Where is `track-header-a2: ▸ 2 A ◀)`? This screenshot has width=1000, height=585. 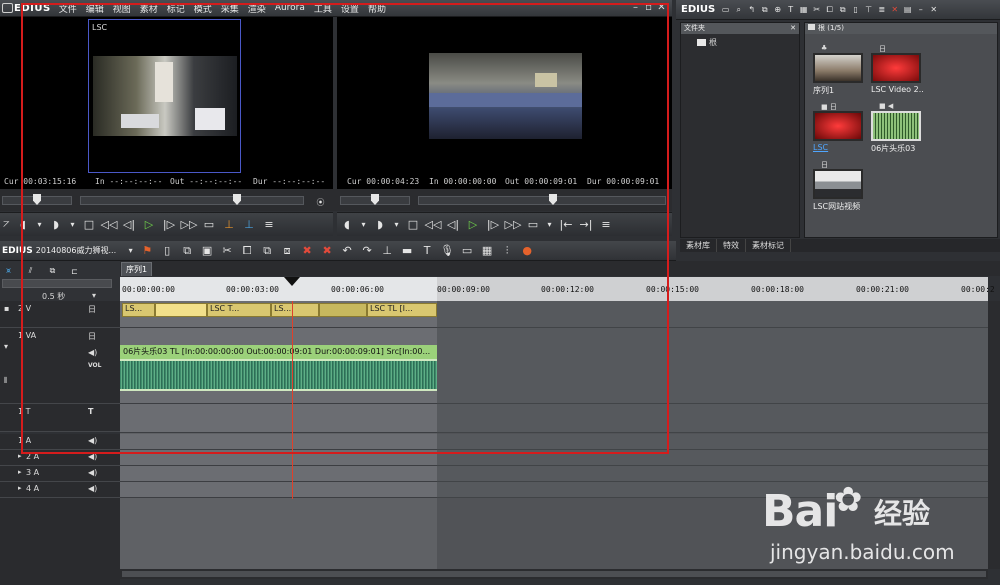 track-header-a2: ▸ 2 A ◀) is located at coordinates (60, 458).